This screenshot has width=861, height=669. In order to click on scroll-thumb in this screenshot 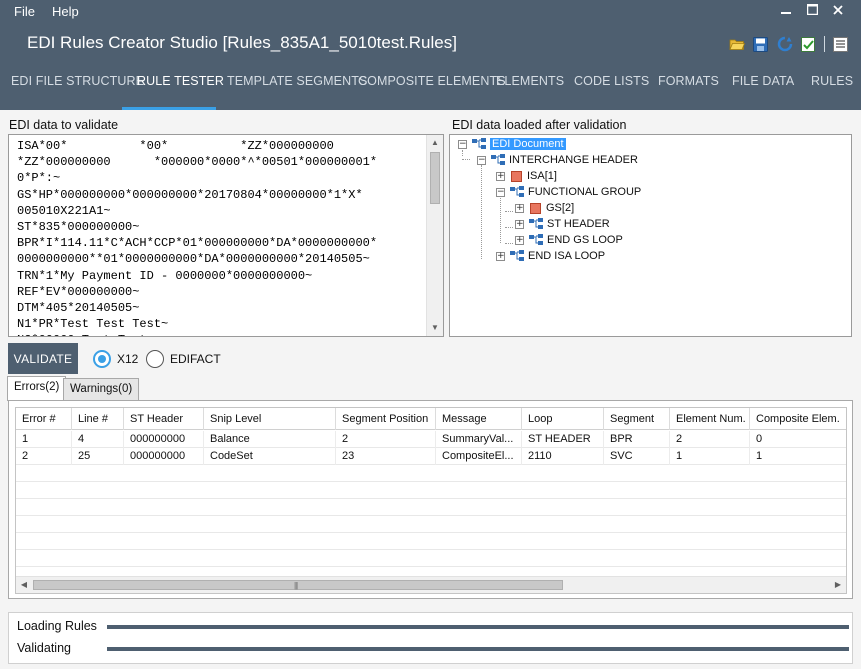, I will do `click(435, 178)`.